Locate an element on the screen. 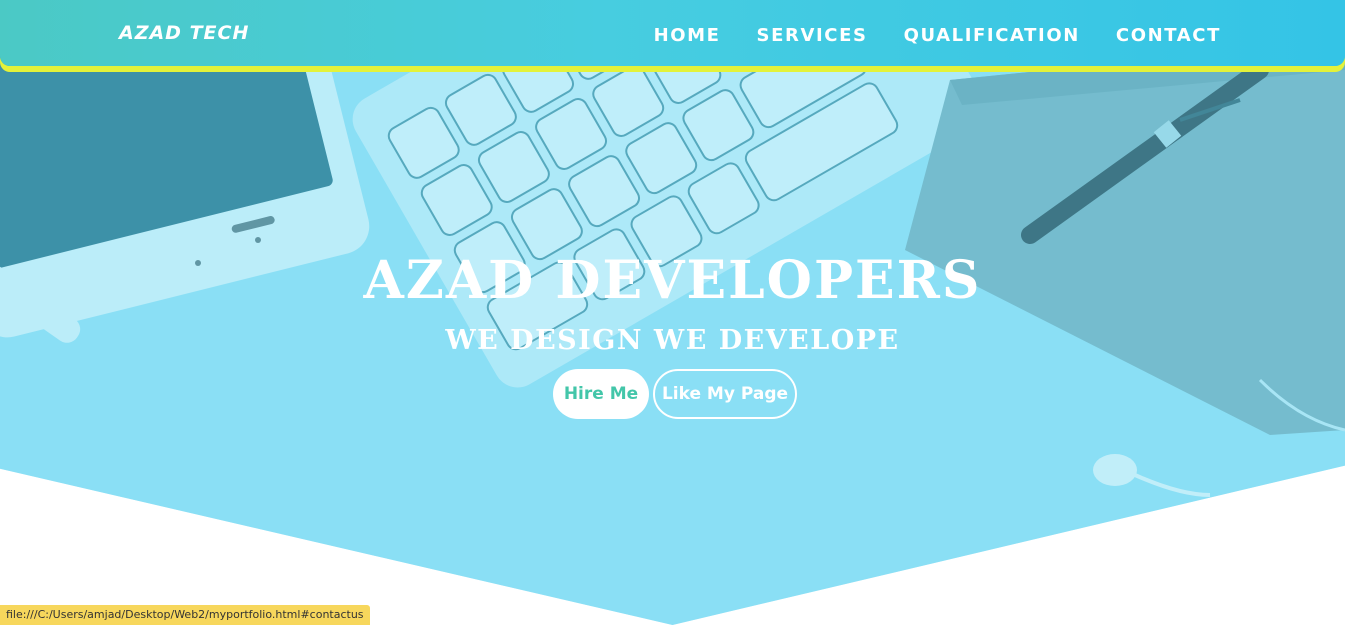 This screenshot has height=625, width=1345. nav-link-contact: CONTACT is located at coordinates (1168, 35).